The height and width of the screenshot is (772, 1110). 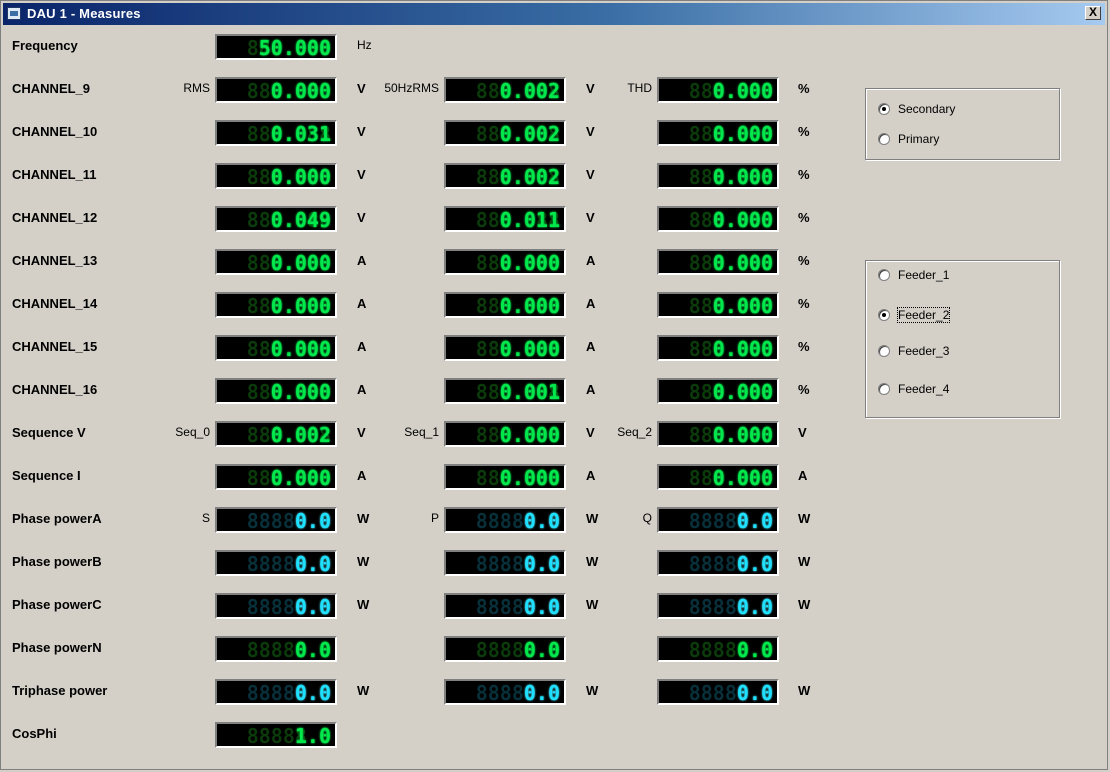 What do you see at coordinates (554, 14) in the screenshot?
I see `title-bar: DAU 1 - Measures X` at bounding box center [554, 14].